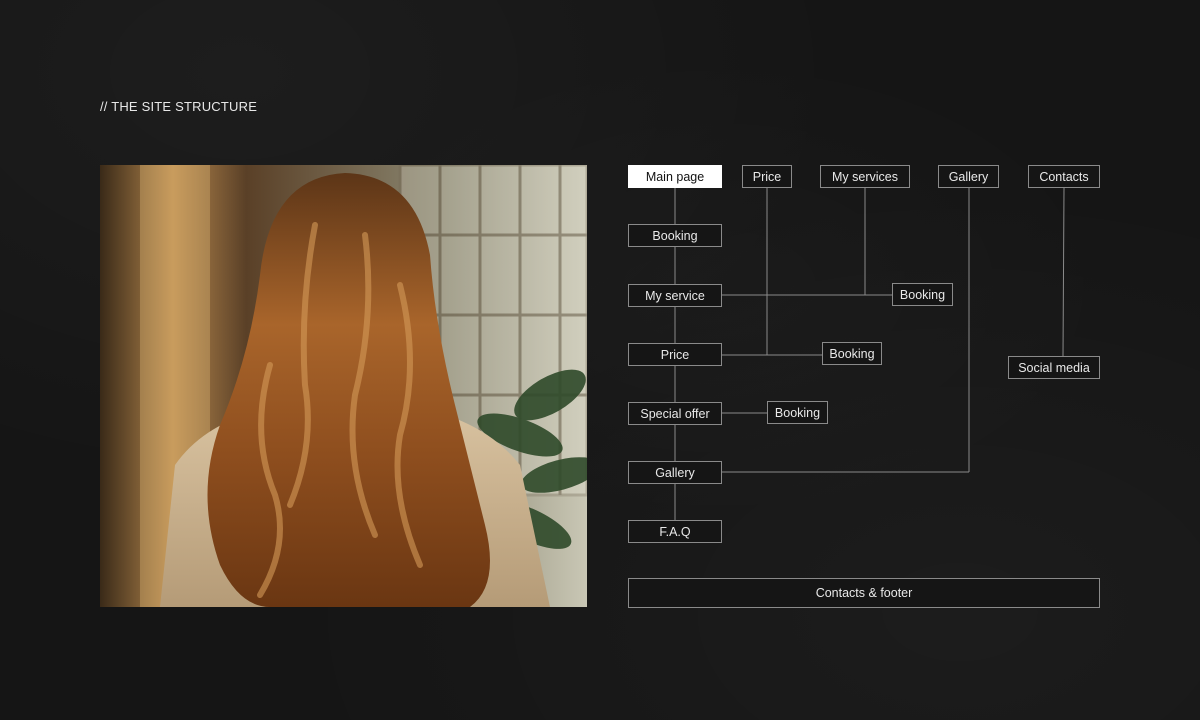  I want to click on node-my-services: My services, so click(865, 176).